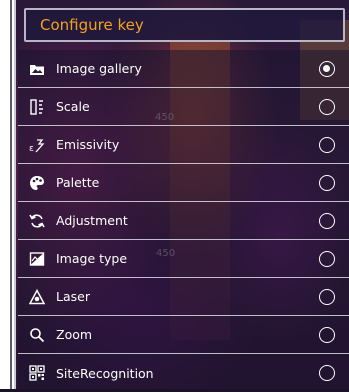 The width and height of the screenshot is (349, 392). Describe the element at coordinates (37, 221) in the screenshot. I see `adjustment-icon` at that location.